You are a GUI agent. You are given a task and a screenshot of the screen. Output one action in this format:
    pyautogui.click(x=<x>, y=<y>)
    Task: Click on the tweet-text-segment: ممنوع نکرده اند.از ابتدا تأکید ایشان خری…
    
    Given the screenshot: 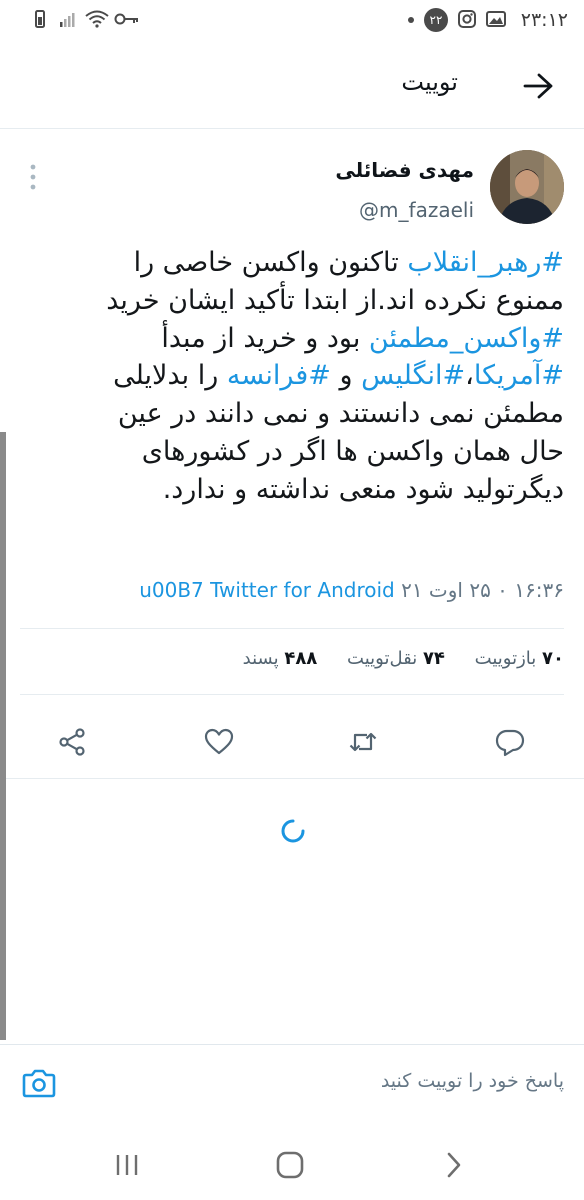 What is the action you would take?
    pyautogui.click(x=335, y=300)
    